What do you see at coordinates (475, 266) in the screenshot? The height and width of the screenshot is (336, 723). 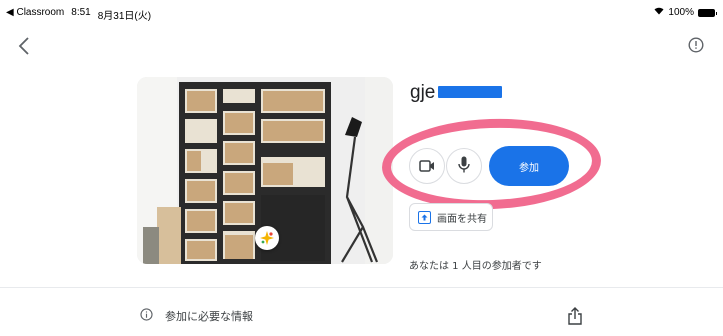 I see `participant-status: あなたは 1 人目の参加者です` at bounding box center [475, 266].